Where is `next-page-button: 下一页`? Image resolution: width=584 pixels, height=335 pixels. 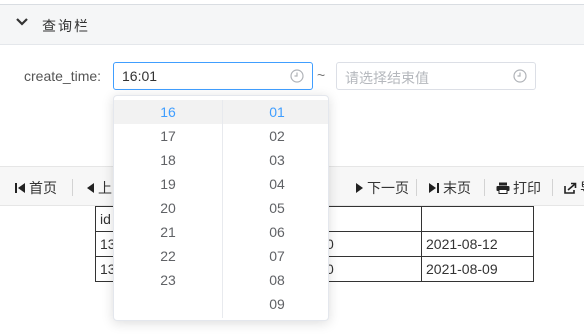 next-page-button: 下一页 is located at coordinates (382, 188).